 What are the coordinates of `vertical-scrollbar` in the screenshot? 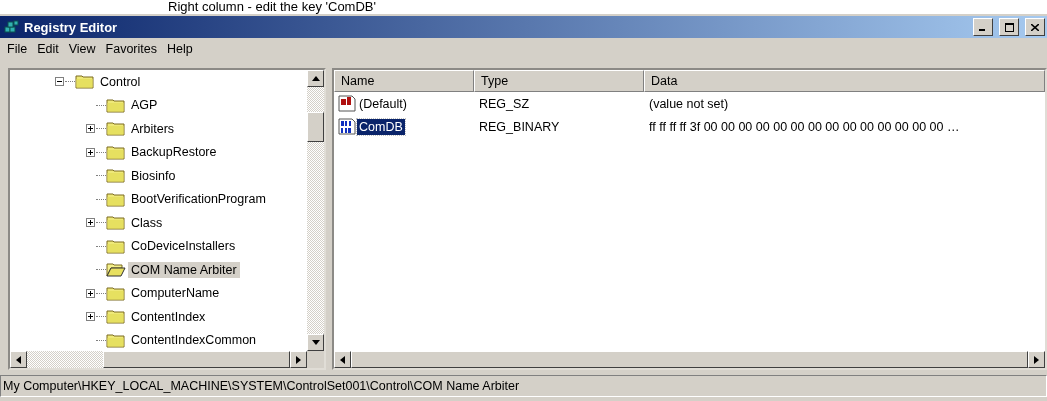 It's located at (315, 210).